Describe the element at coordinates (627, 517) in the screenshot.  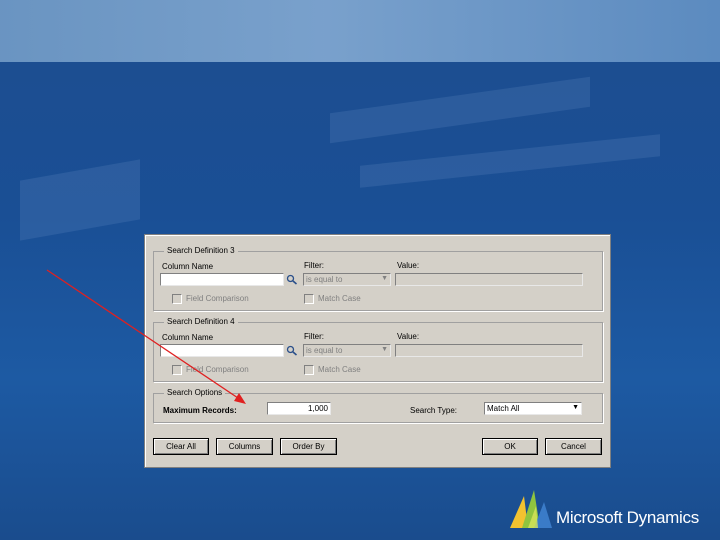
I see `brand-name: Microsoft Dynamics` at that location.